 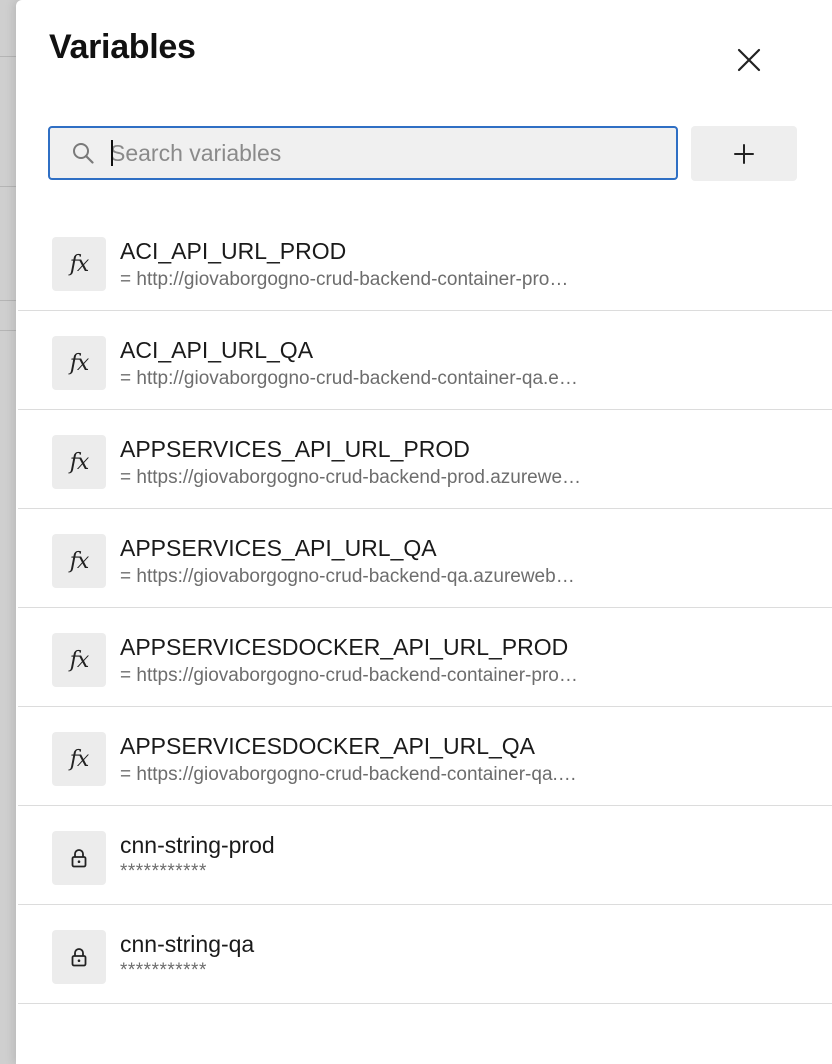 What do you see at coordinates (344, 647) in the screenshot?
I see `variable-name: APPSERVICESDOCKER_API_URL_PROD` at bounding box center [344, 647].